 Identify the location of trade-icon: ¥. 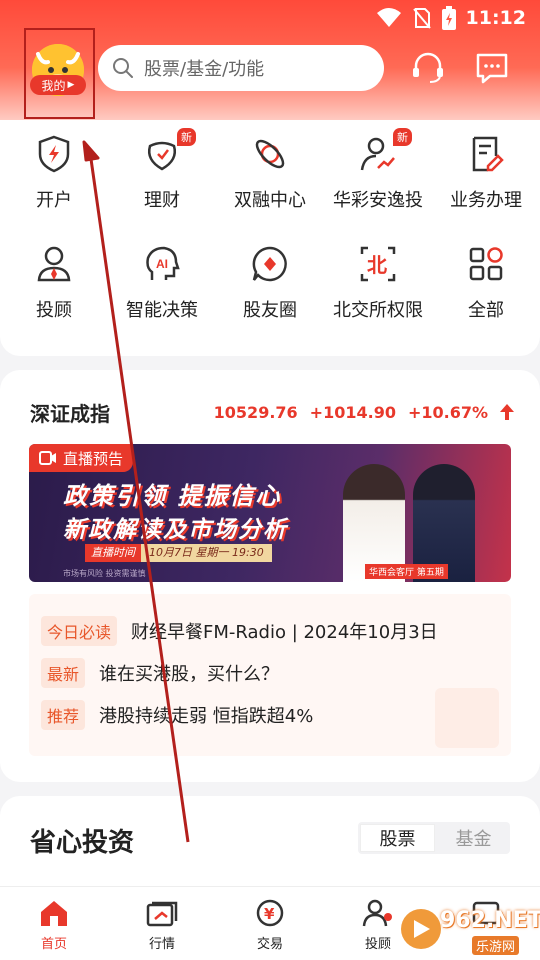
(270, 913).